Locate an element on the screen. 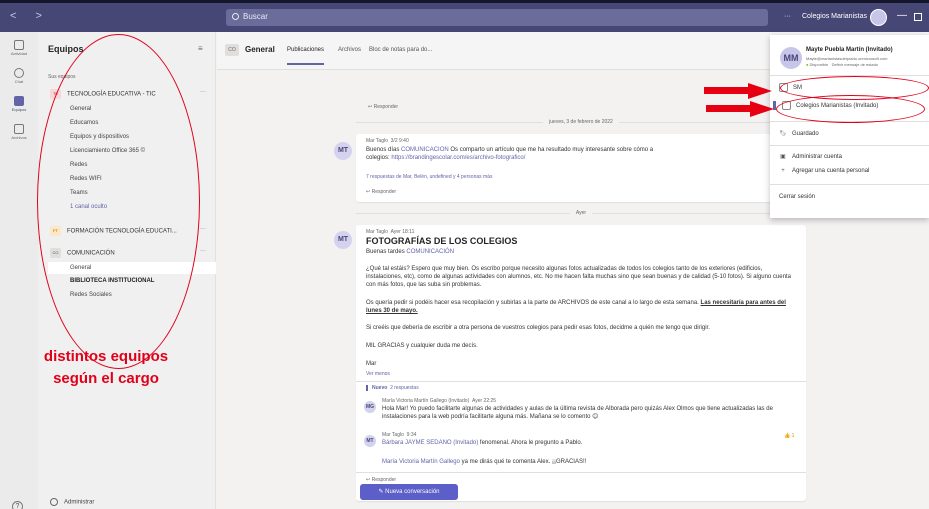 The image size is (929, 509). app-rail: Actividad Chat Equipos Archivos ? is located at coordinates (19, 270).